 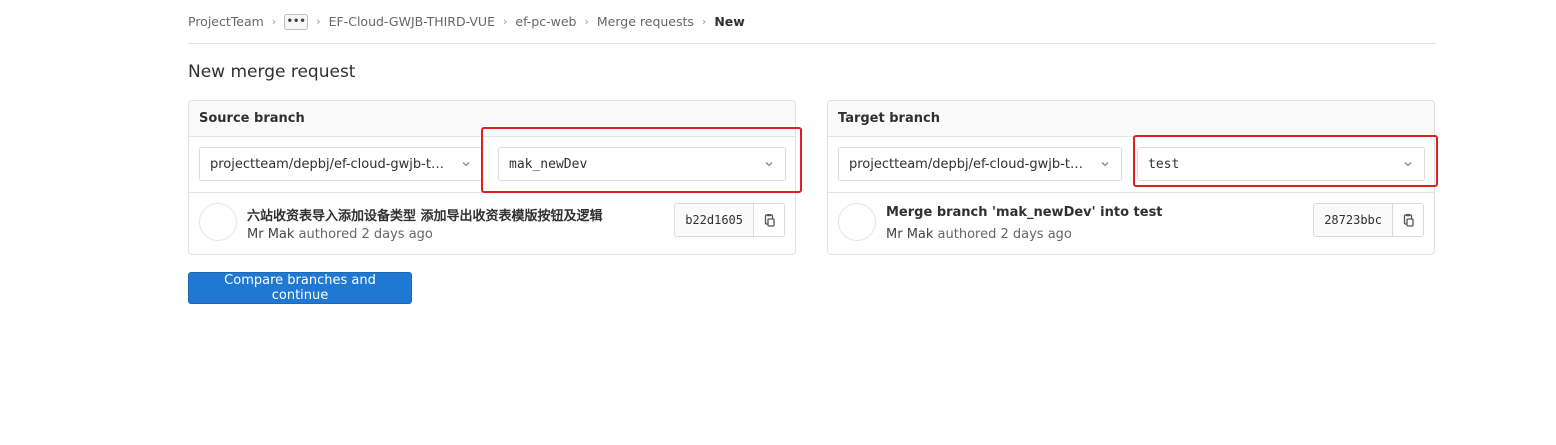 What do you see at coordinates (1353, 220) in the screenshot?
I see `target-commit-sha: 28723bbc` at bounding box center [1353, 220].